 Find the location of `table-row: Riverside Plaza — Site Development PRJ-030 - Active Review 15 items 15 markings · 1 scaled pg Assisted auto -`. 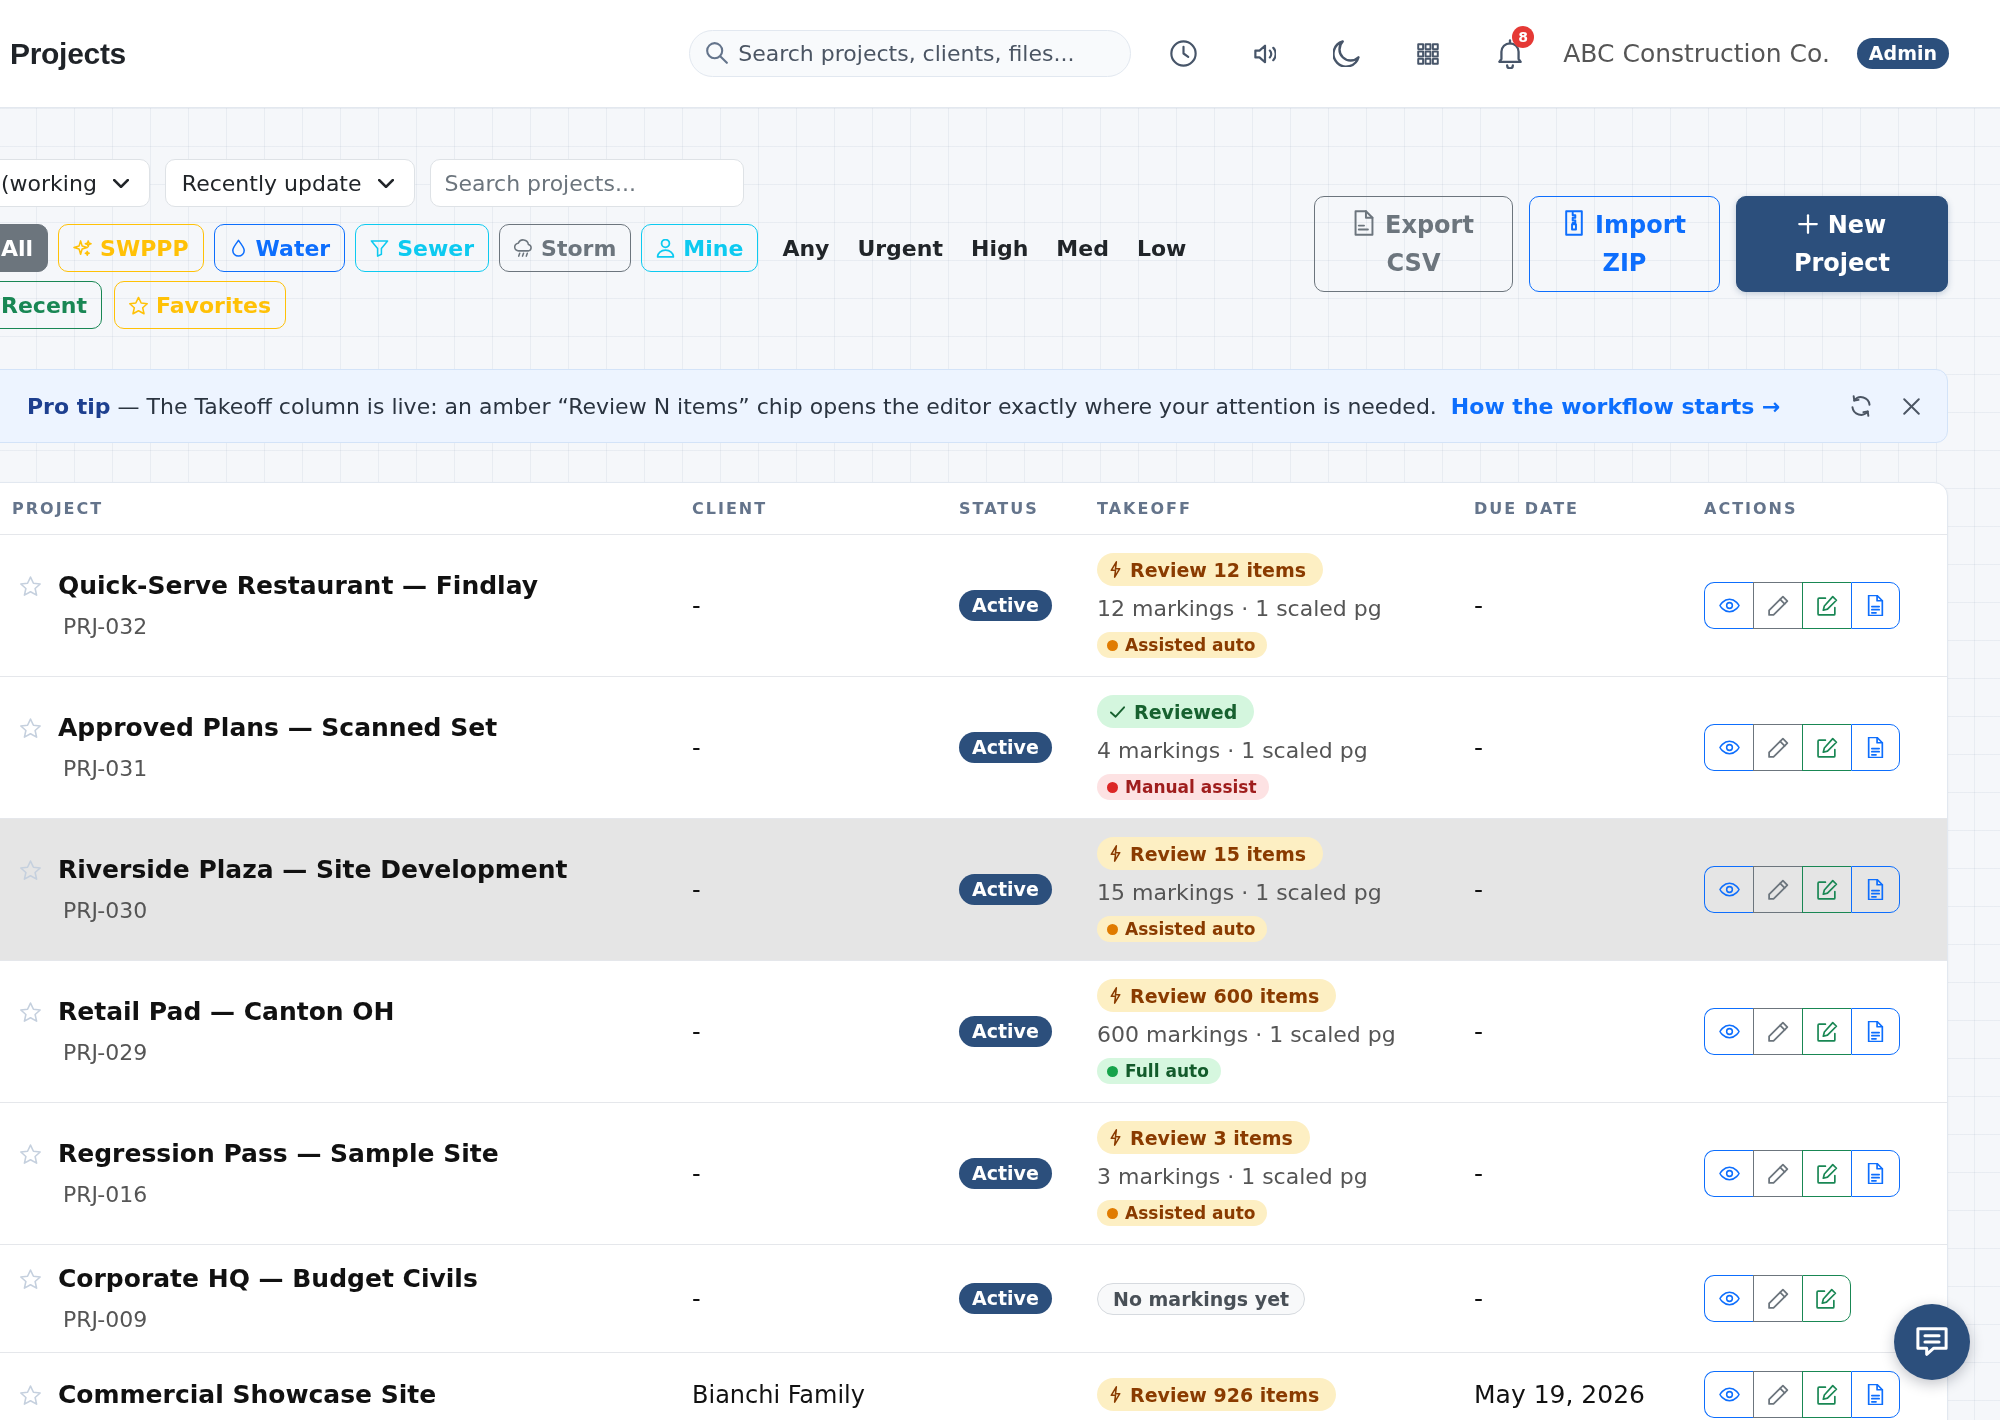

table-row: Riverside Plaza — Site Development PRJ-030 - Active Review 15 items 15 markings · 1 scaled pg Assisted auto - is located at coordinates (973, 890).